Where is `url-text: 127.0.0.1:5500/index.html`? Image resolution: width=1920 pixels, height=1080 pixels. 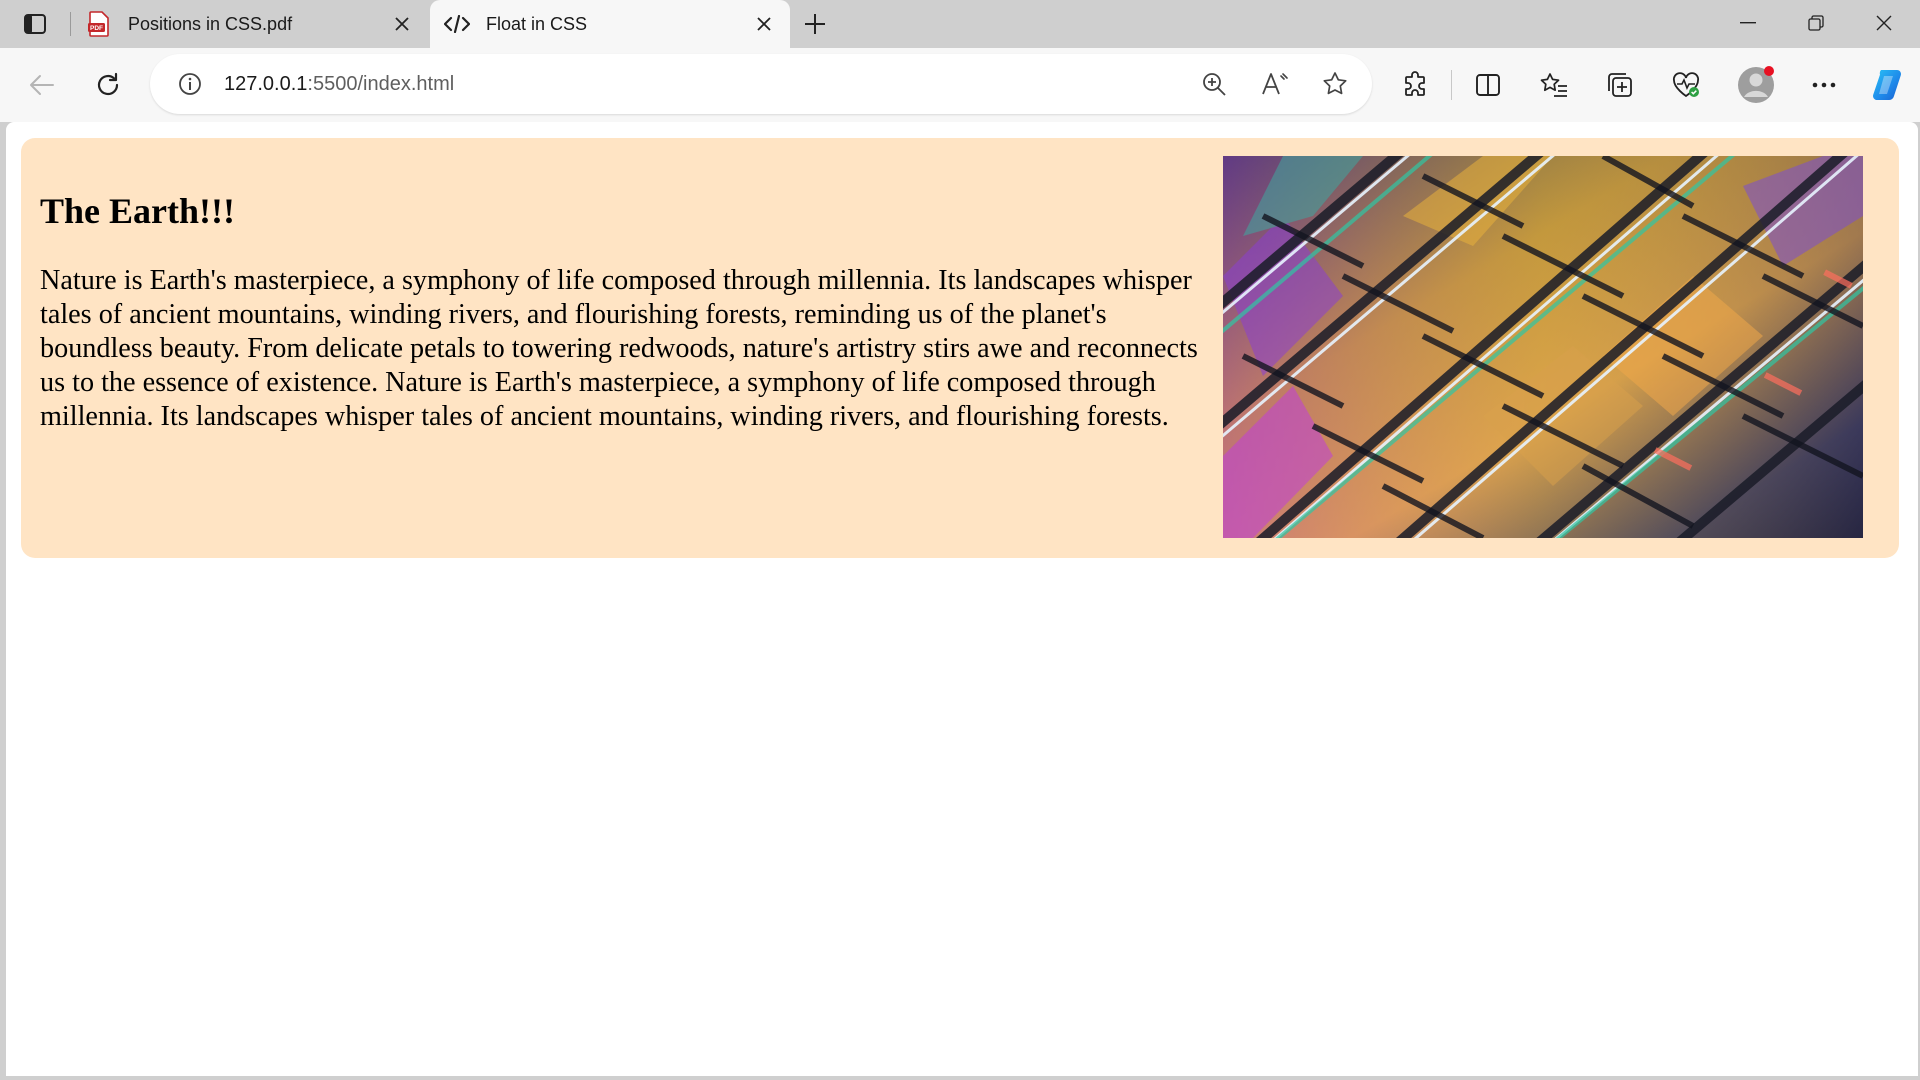
url-text: 127.0.0.1:5500/index.html is located at coordinates (339, 84).